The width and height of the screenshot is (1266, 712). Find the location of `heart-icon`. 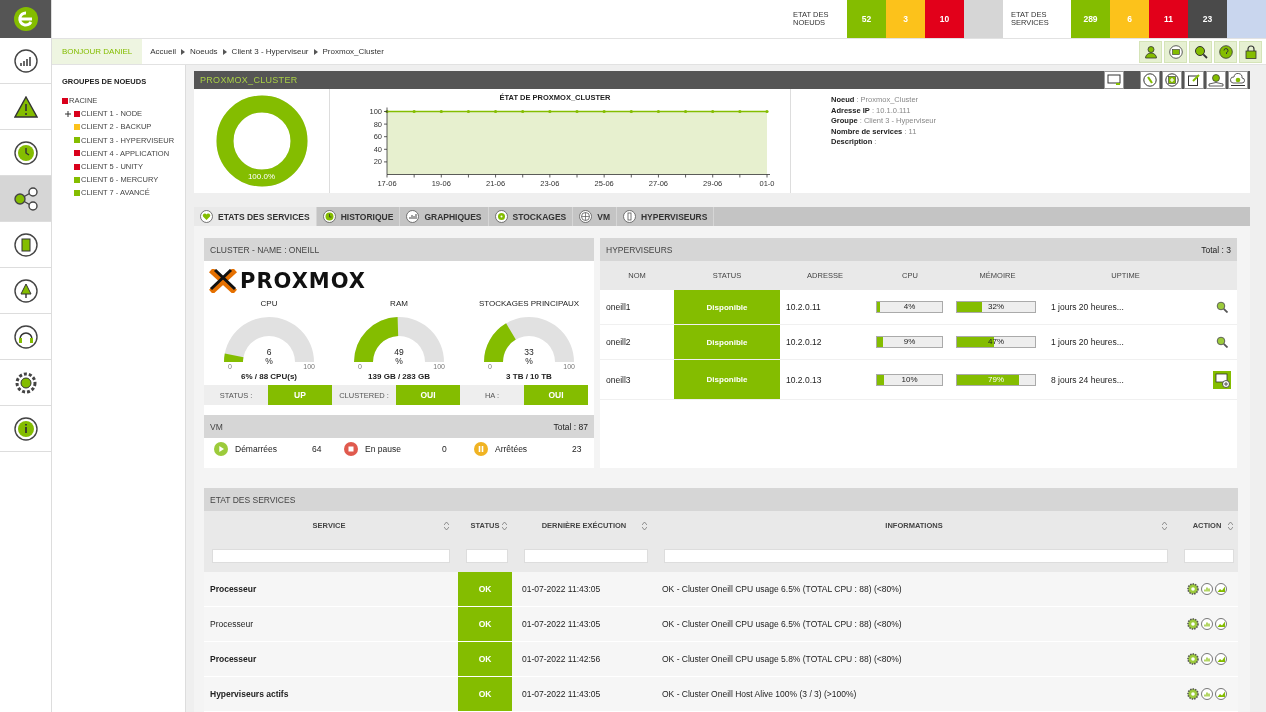

heart-icon is located at coordinates (206, 217).